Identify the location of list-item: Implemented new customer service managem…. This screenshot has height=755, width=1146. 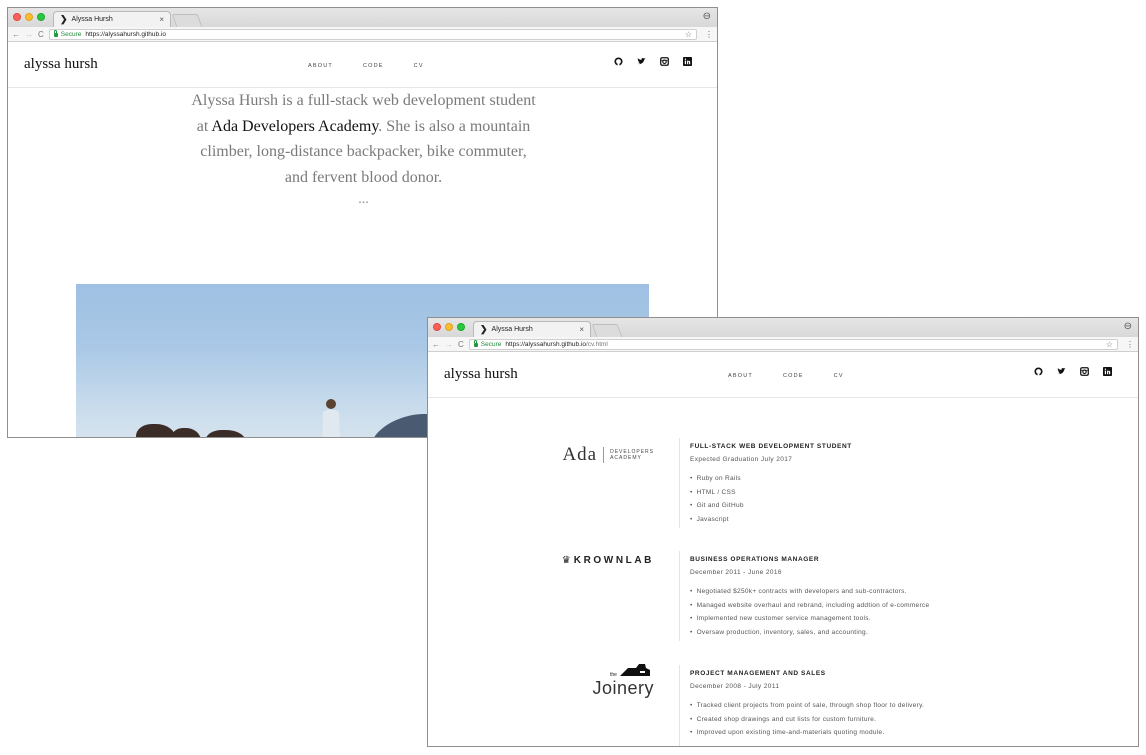
(910, 619).